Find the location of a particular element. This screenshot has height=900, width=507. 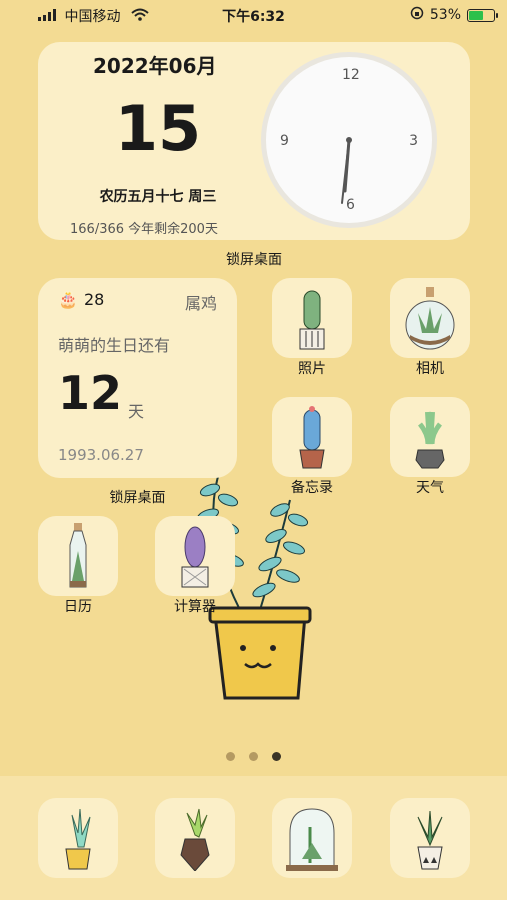

blue-cactus-icon is located at coordinates (312, 437).